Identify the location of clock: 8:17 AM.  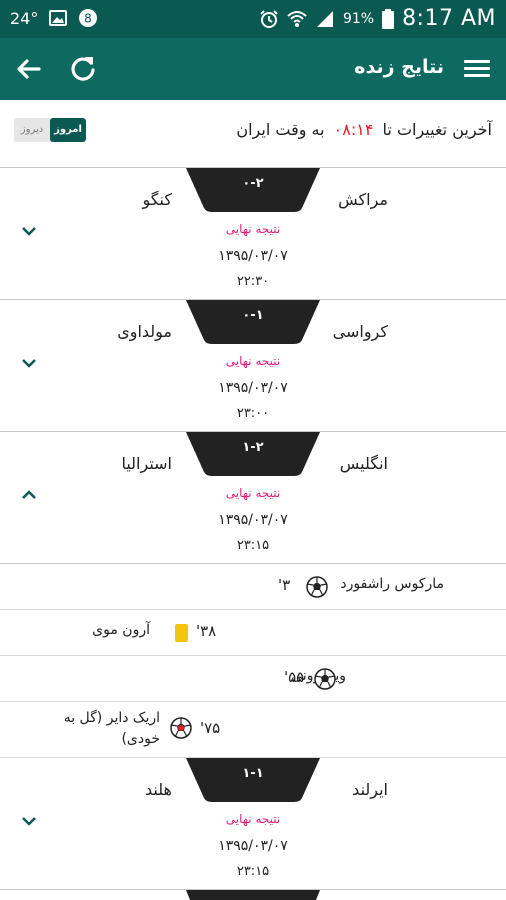
(449, 18).